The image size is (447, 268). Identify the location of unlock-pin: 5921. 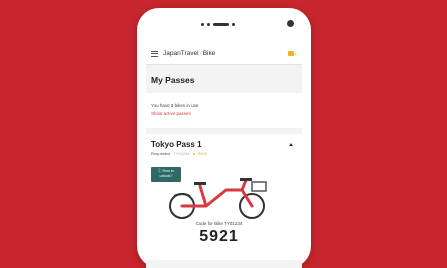
(219, 236).